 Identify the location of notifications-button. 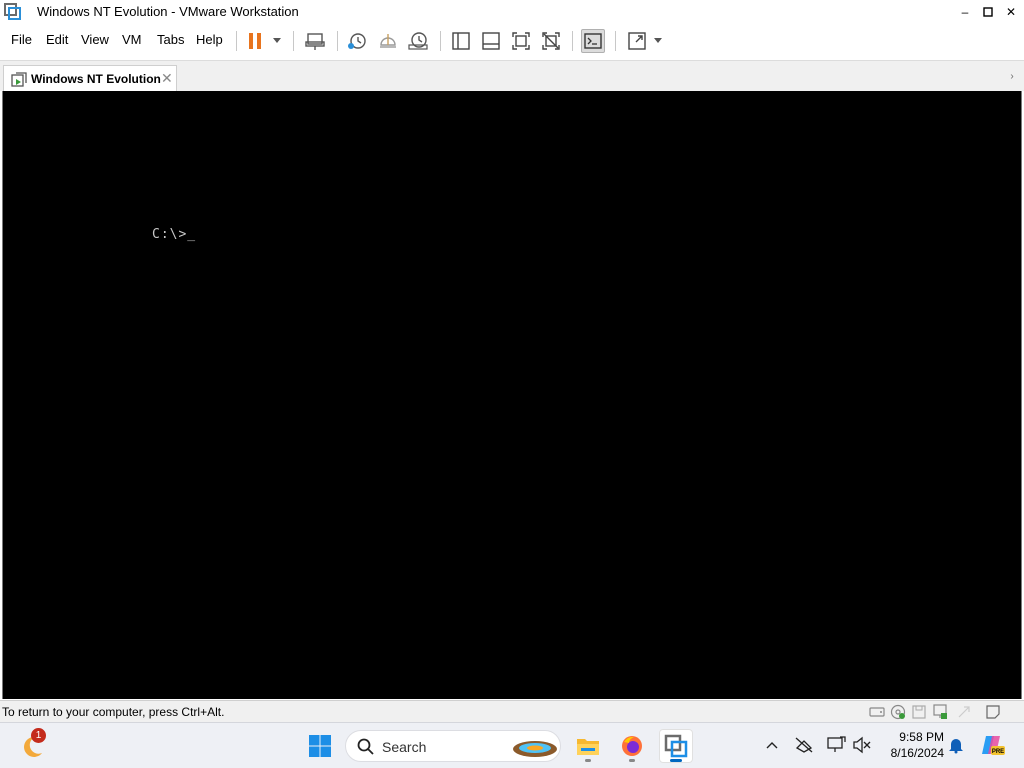
(956, 745).